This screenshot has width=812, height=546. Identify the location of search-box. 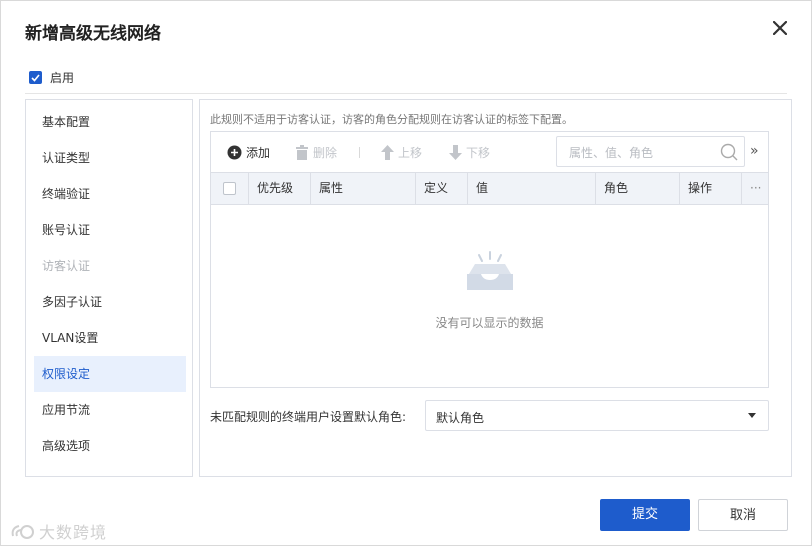
(650, 152).